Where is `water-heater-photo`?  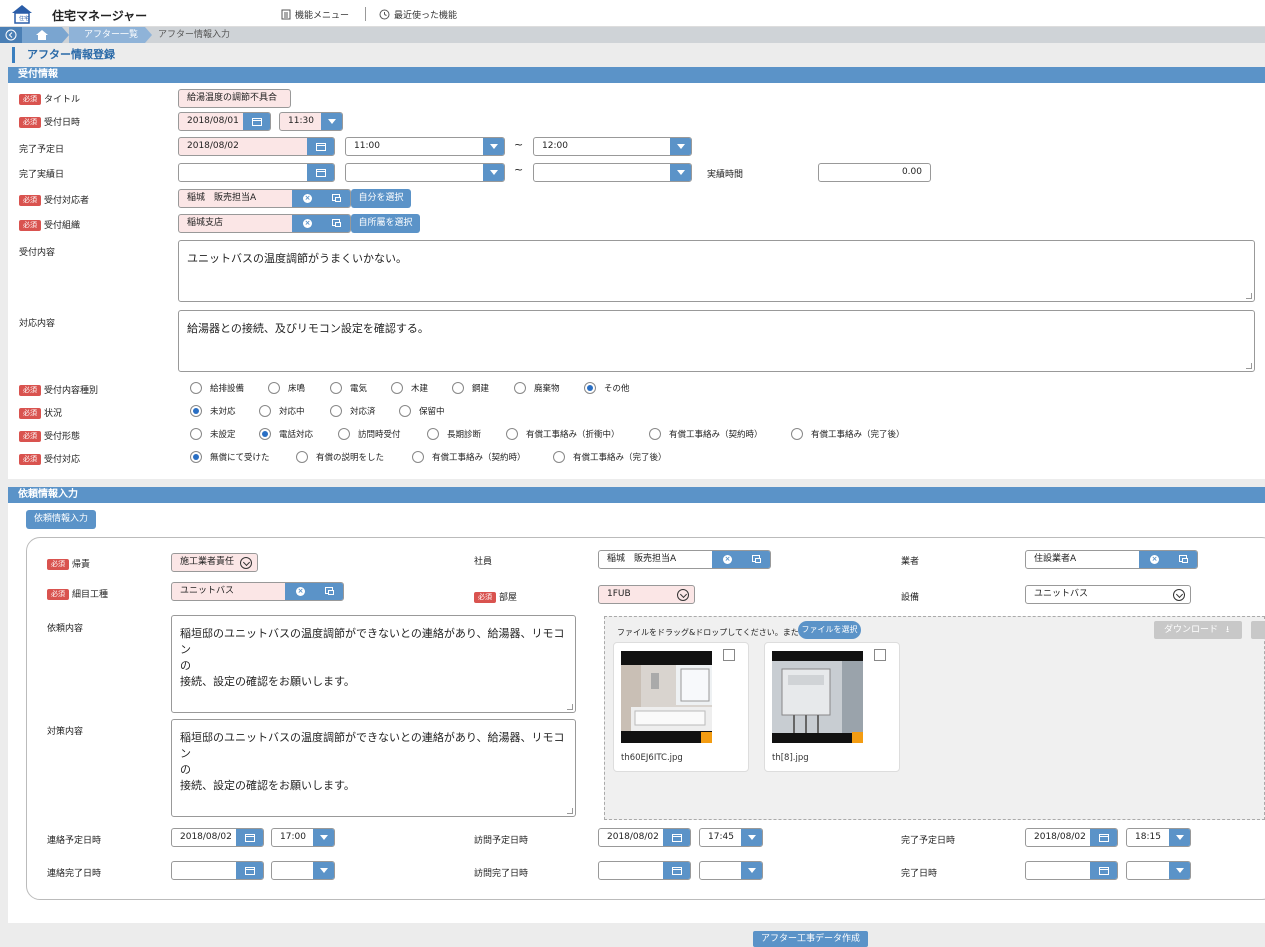
water-heater-photo is located at coordinates (817, 697).